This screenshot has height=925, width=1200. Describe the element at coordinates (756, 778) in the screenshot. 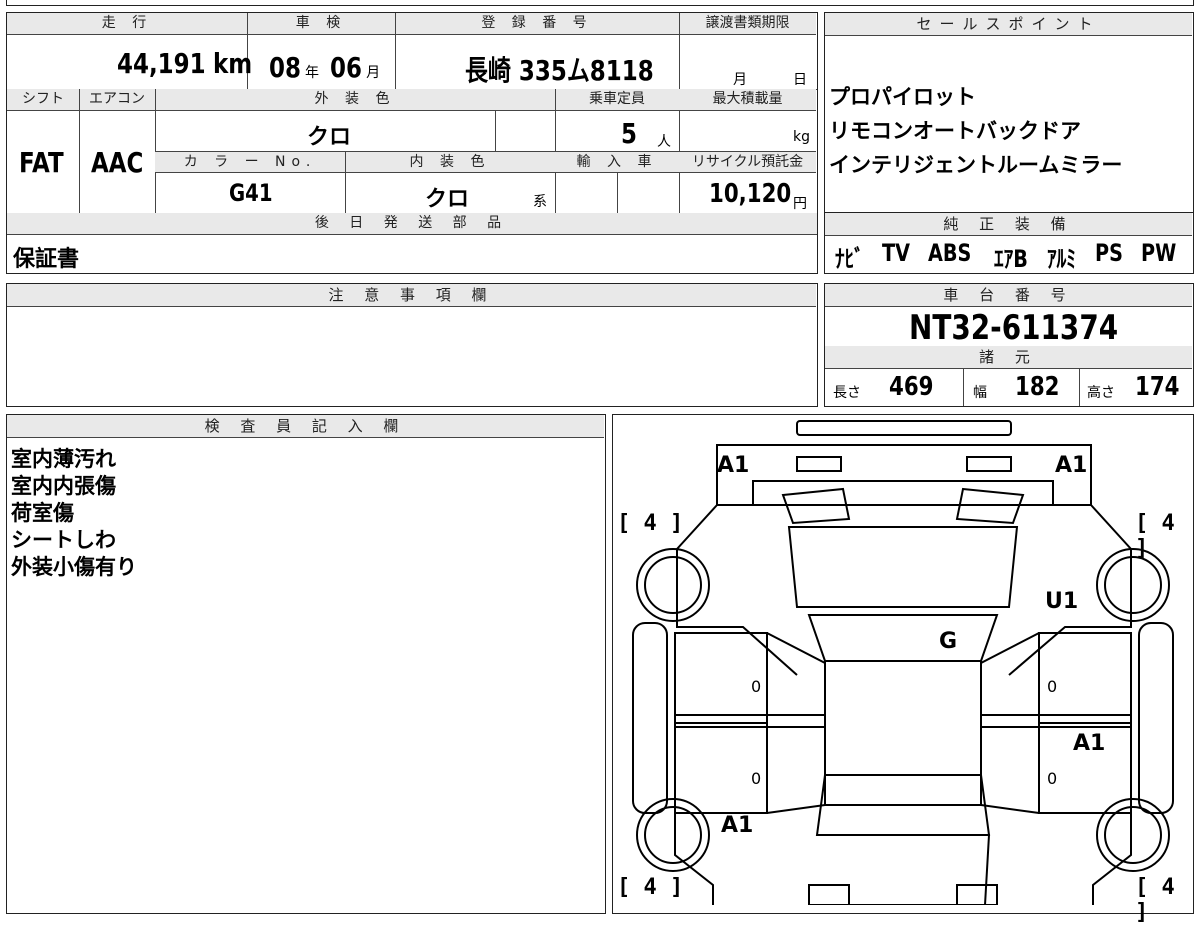

I see `mark-door-lr: 0` at that location.